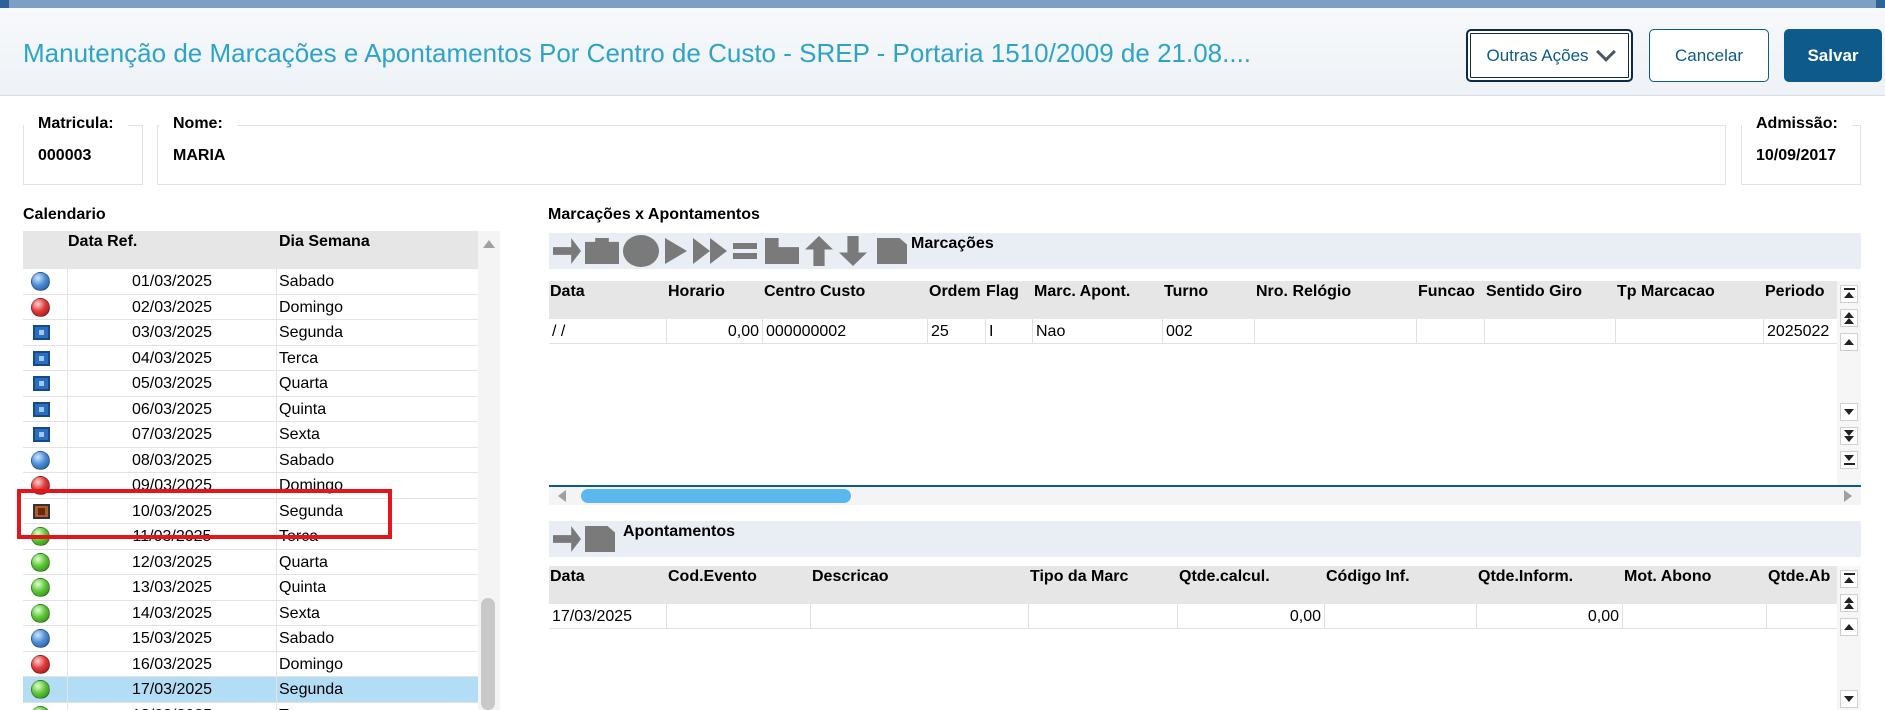 The height and width of the screenshot is (710, 1885). I want to click on last-record-button, so click(1849, 460).